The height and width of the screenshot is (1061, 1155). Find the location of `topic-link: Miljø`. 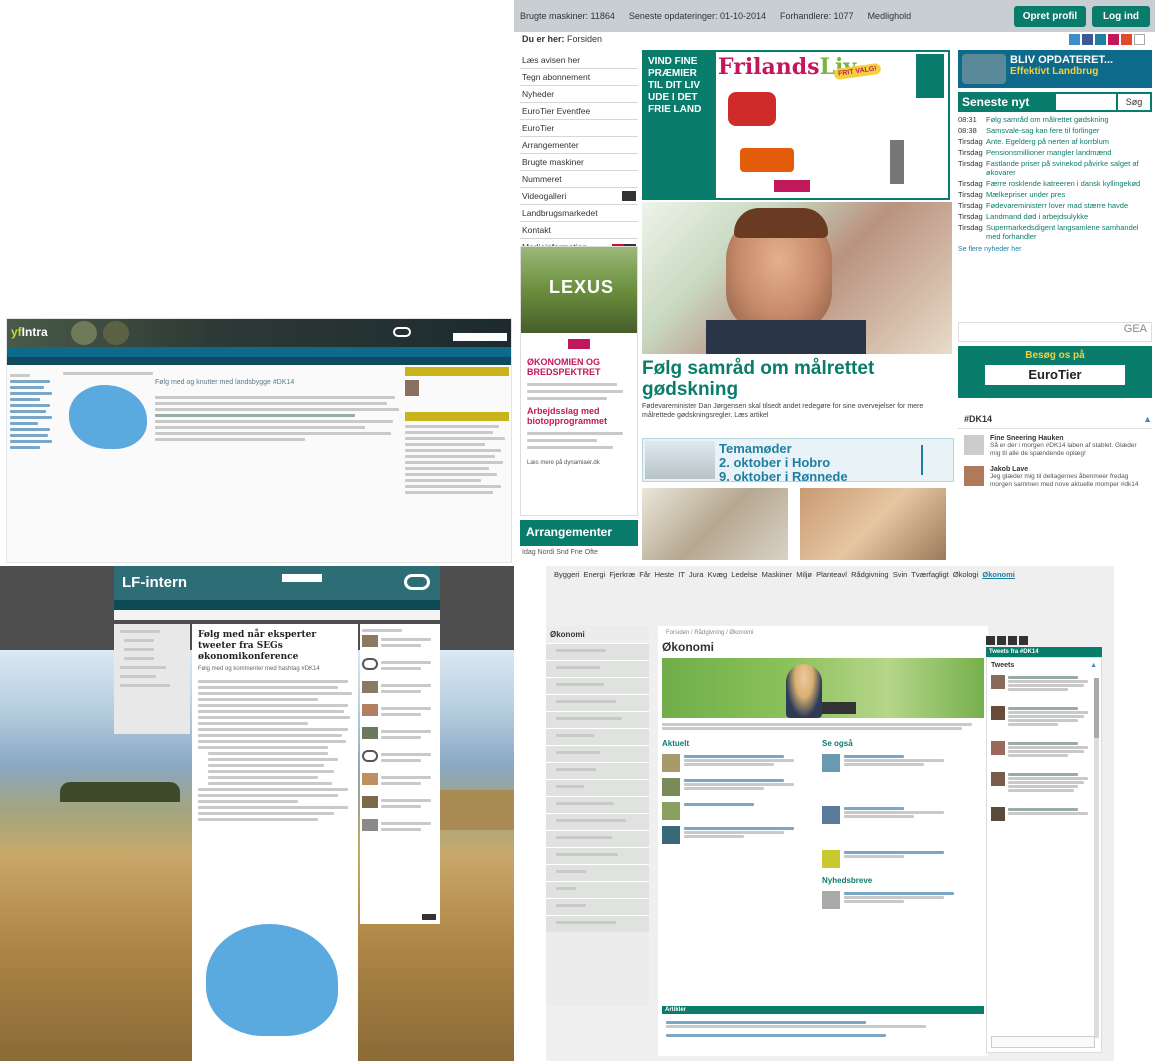

topic-link: Miljø is located at coordinates (804, 574).